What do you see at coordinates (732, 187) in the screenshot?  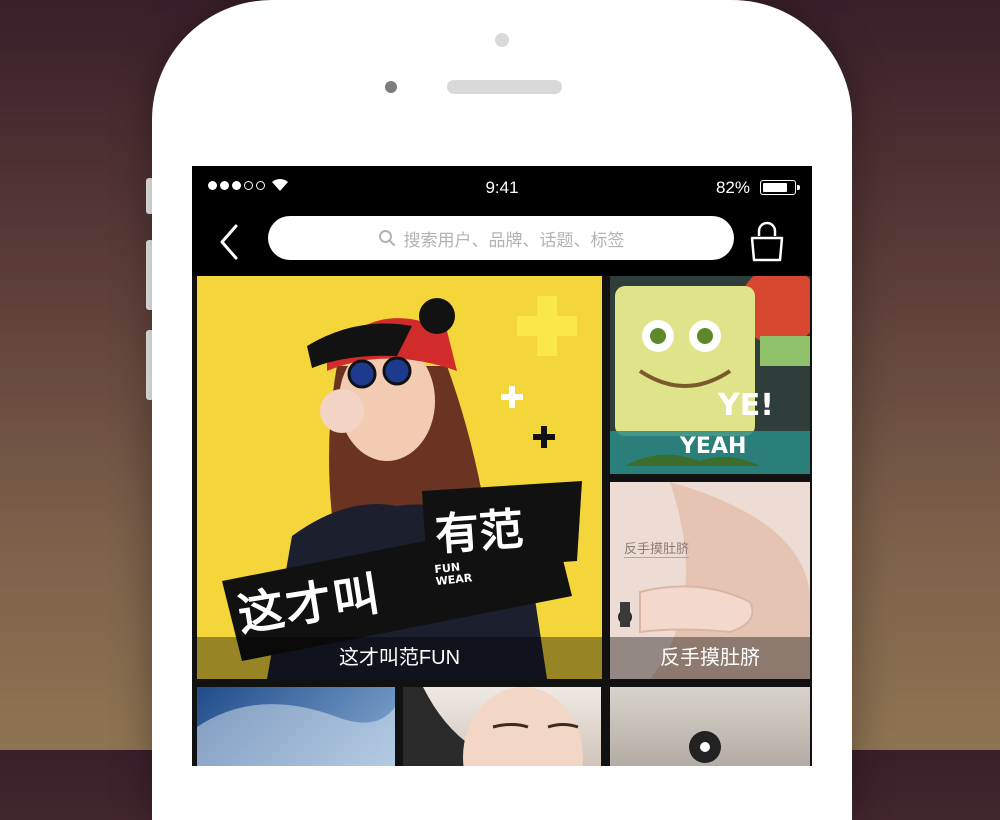 I see `battery-percent: 82%` at bounding box center [732, 187].